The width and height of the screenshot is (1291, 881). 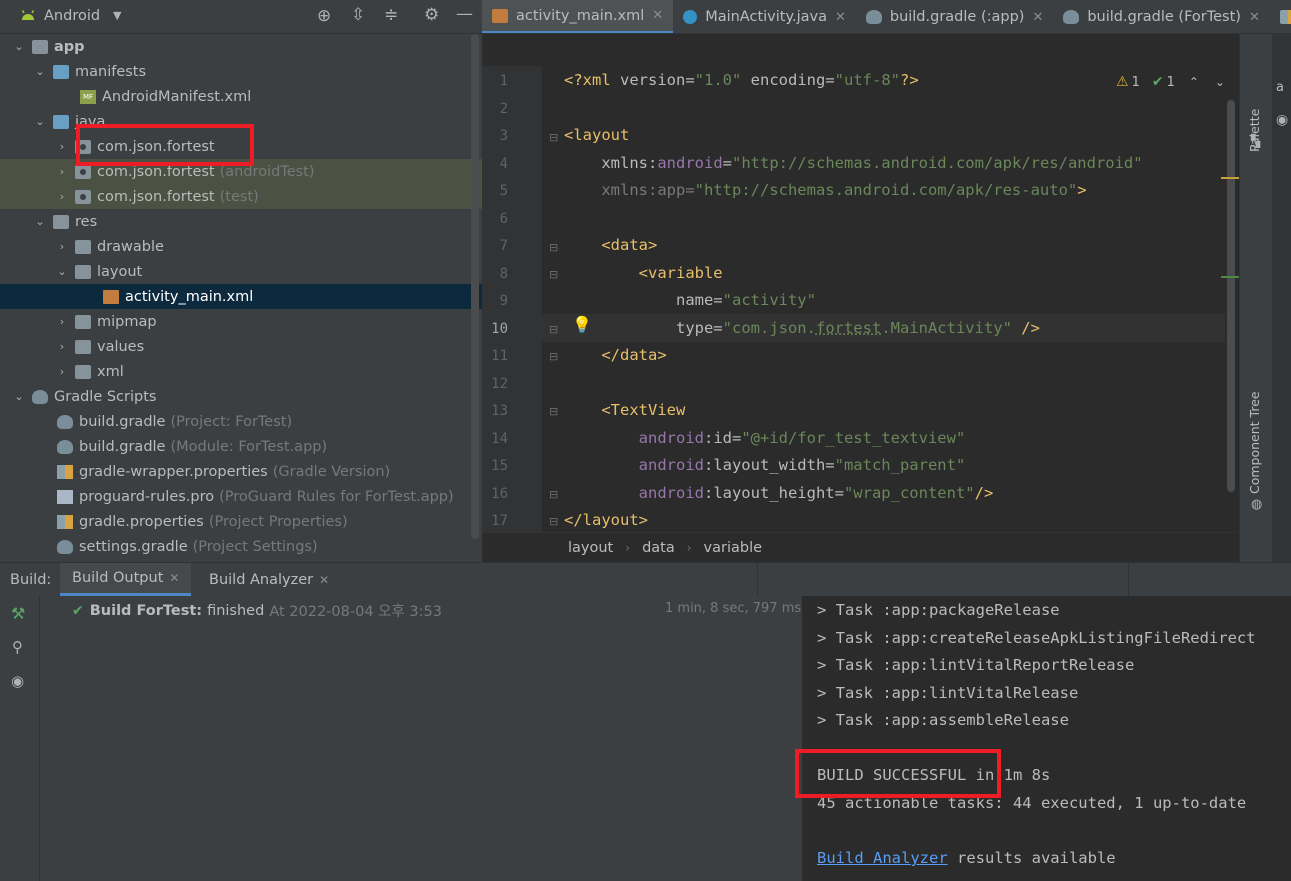 I want to click on expand-all-icon: ⇳, so click(x=358, y=15).